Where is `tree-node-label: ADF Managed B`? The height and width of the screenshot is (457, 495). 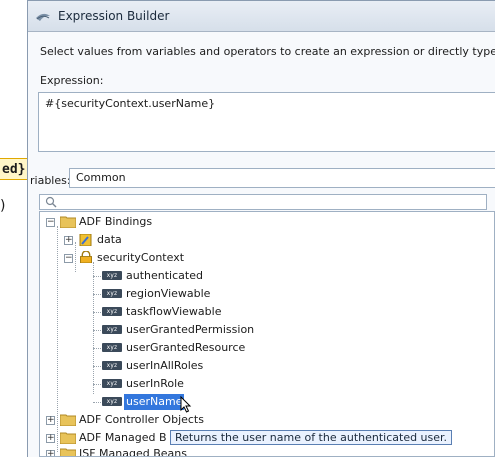 tree-node-label: ADF Managed B is located at coordinates (123, 437).